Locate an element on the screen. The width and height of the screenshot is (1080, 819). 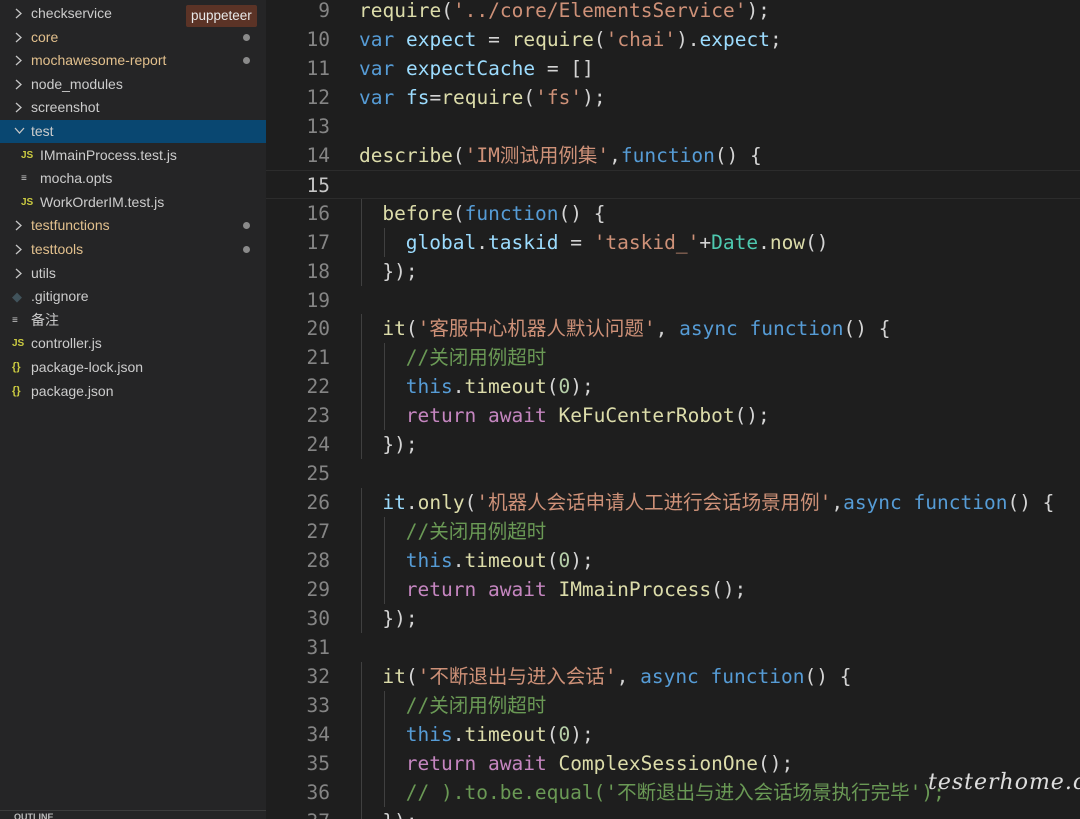
file-mocha-opts: ≡ mocha.opts is located at coordinates (133, 178).